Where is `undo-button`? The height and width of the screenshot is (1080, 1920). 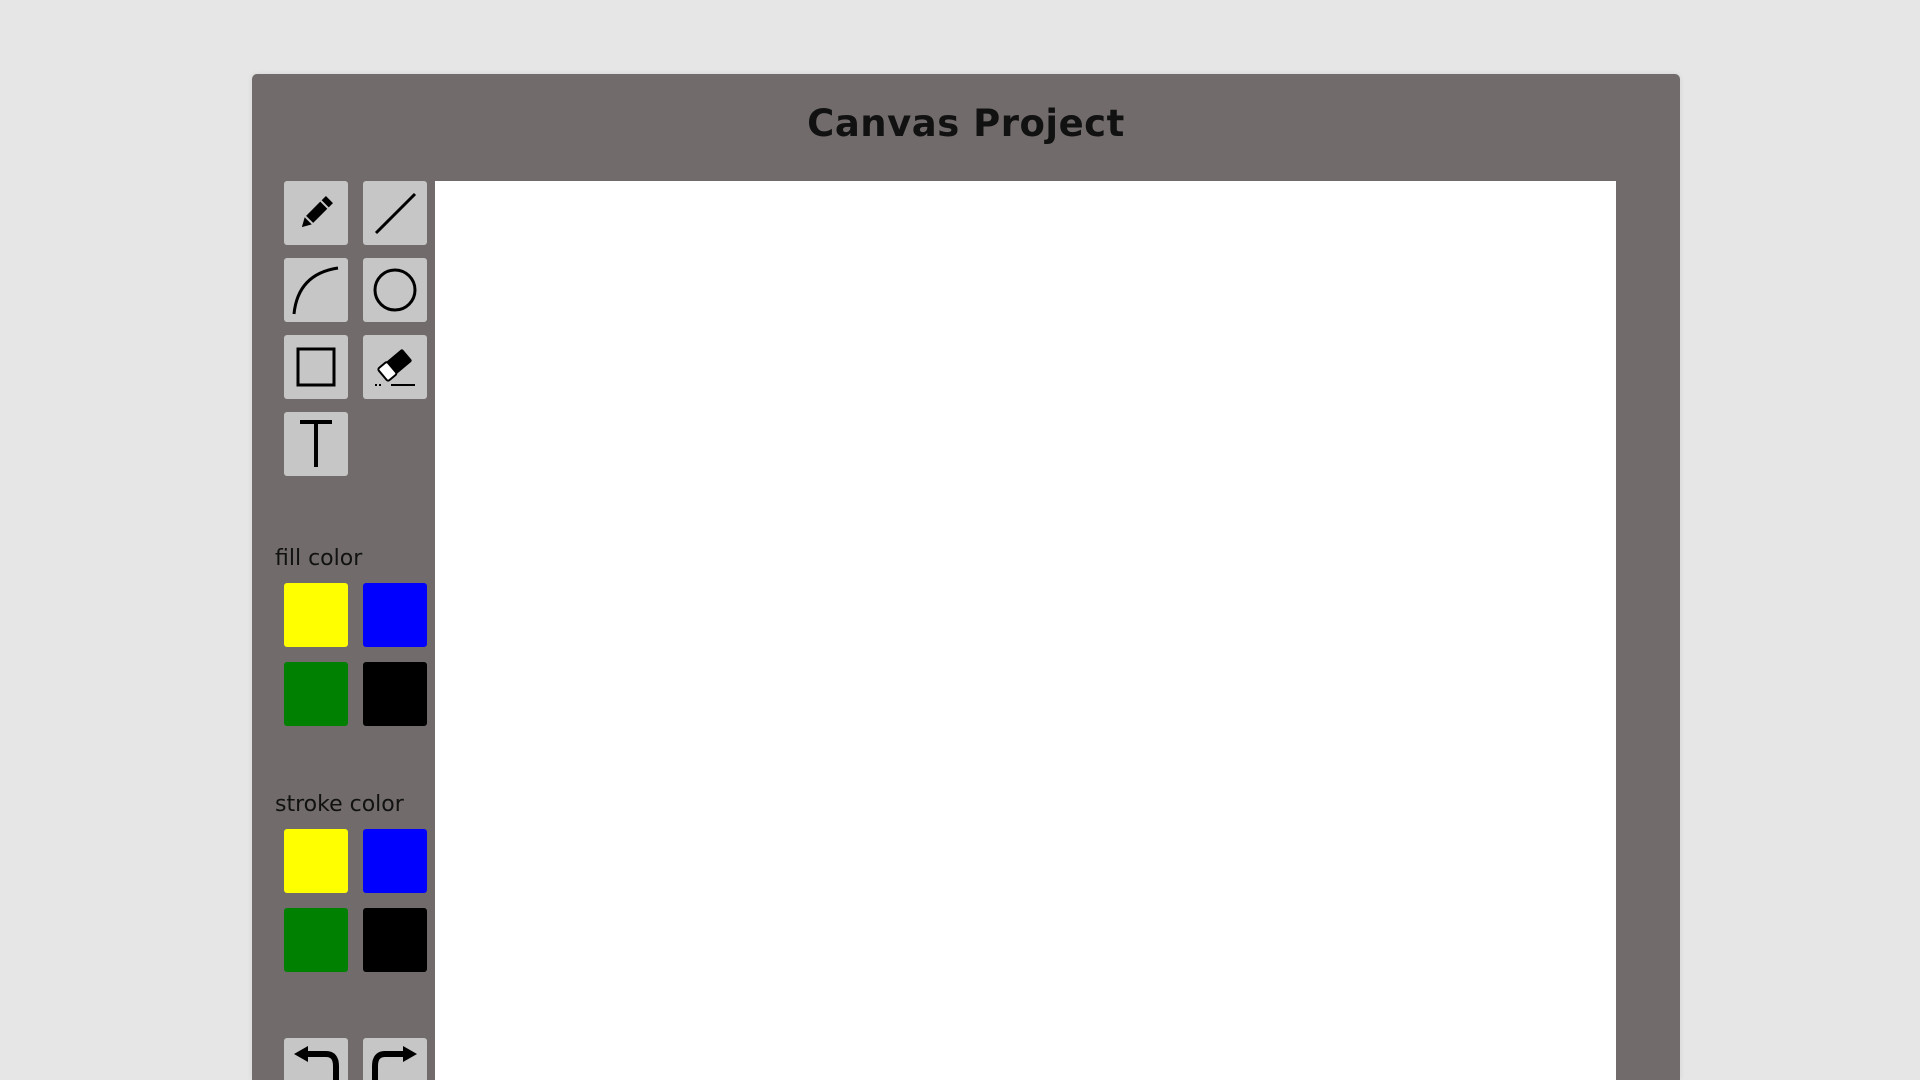
undo-button is located at coordinates (316, 1059).